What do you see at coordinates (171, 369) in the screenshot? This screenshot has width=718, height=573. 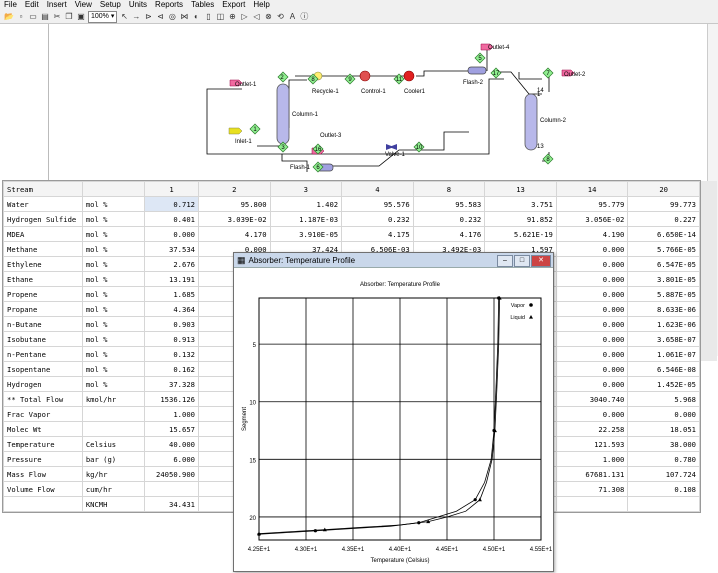 I see `value-cell: 0.162` at bounding box center [171, 369].